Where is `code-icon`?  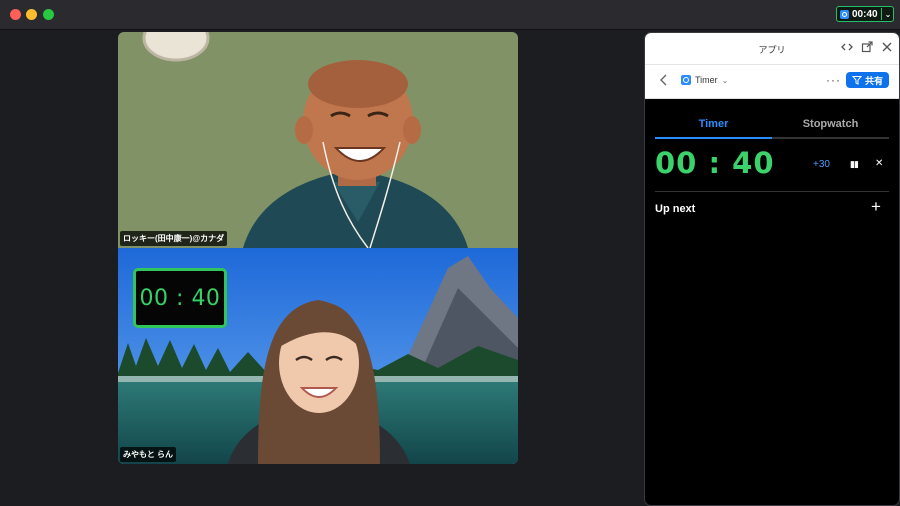 code-icon is located at coordinates (847, 47).